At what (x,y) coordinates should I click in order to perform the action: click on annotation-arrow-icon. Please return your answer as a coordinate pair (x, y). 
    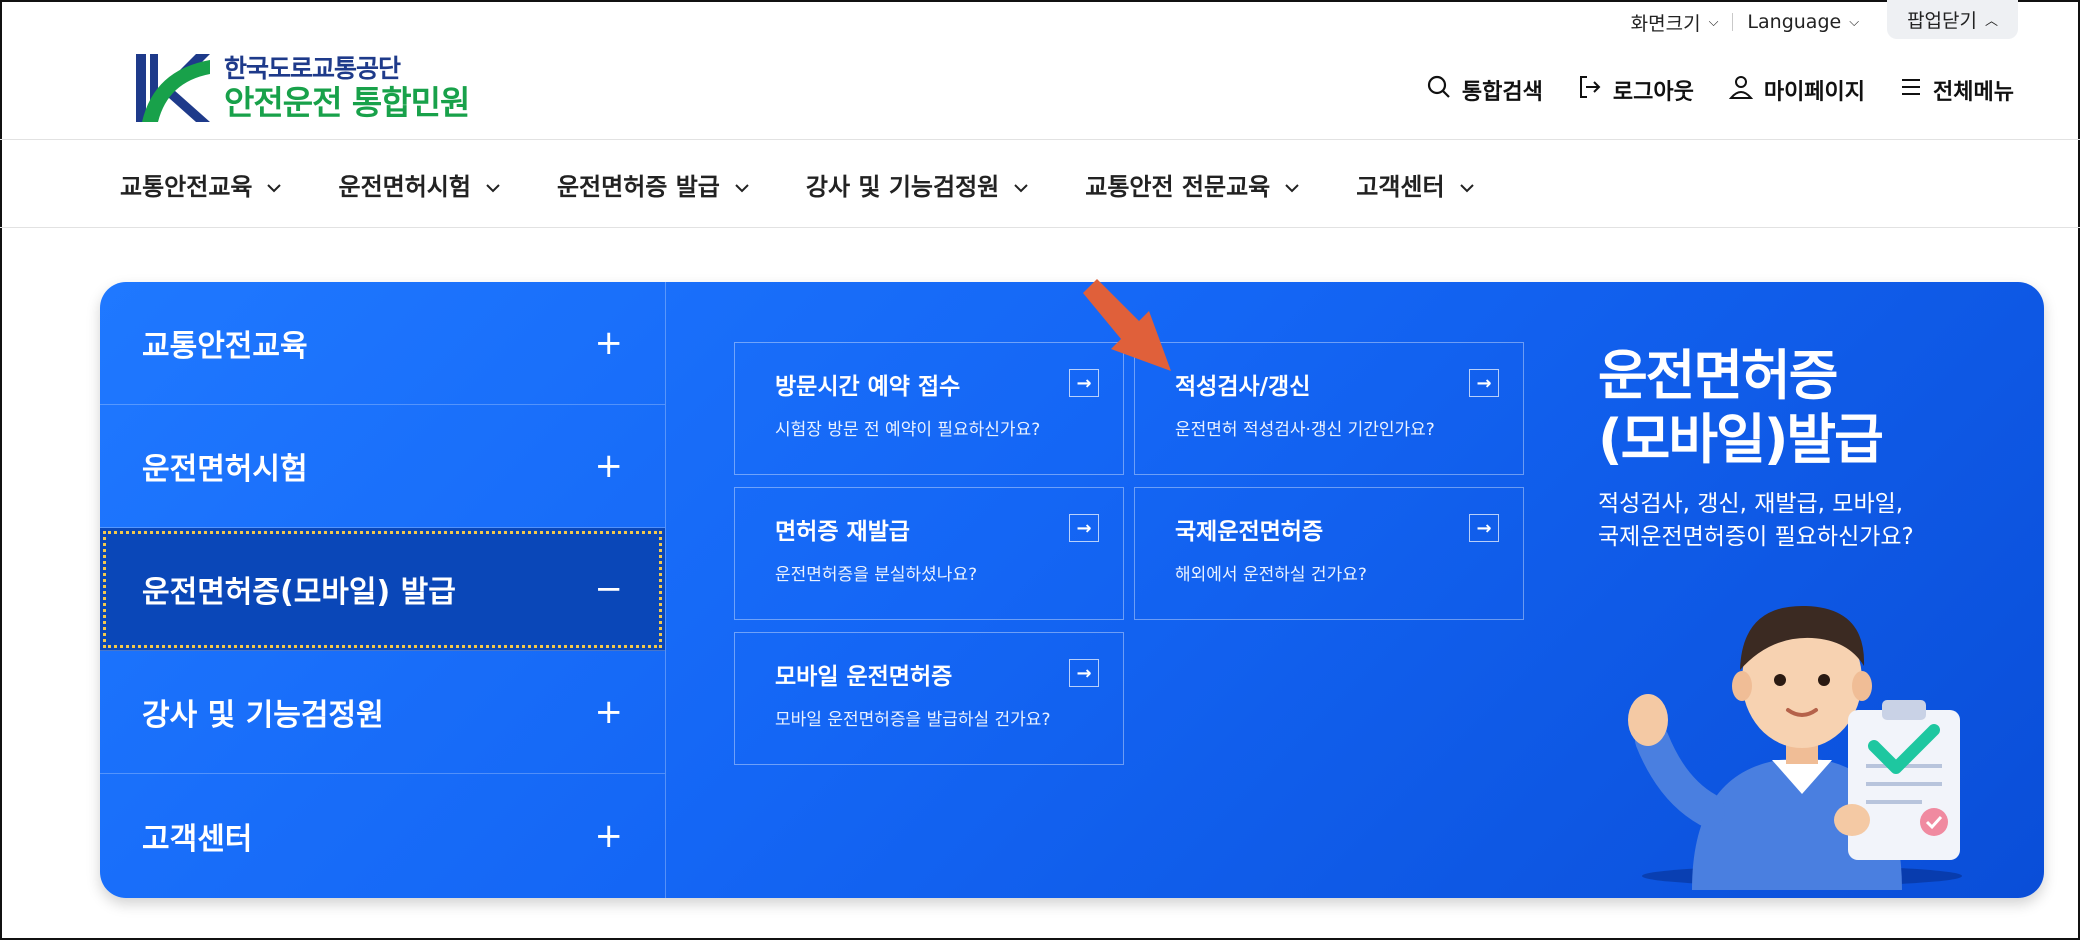
    Looking at the image, I should click on (1127, 325).